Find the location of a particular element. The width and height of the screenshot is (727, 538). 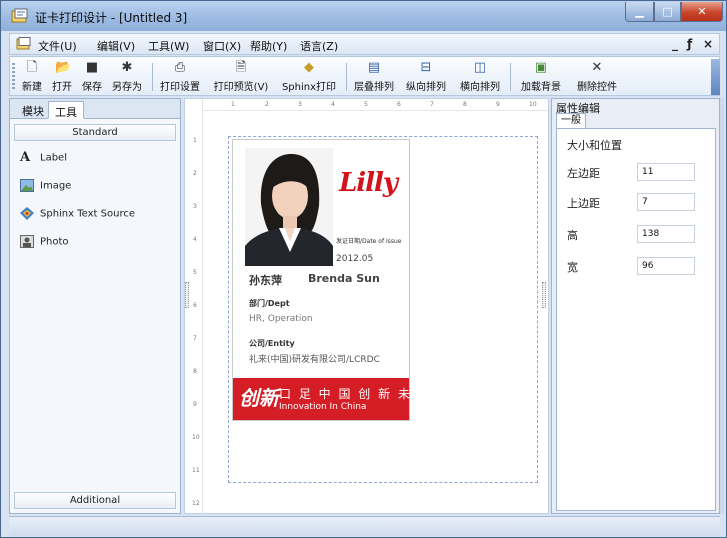

entity-label: 公司/Entity is located at coordinates (272, 343).